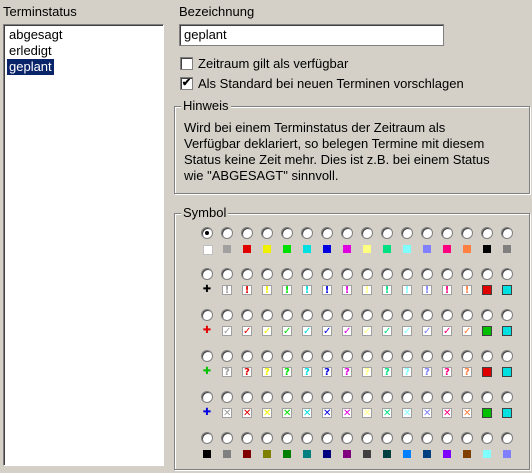 This screenshot has width=532, height=473. Describe the element at coordinates (36, 35) in the screenshot. I see `list-item-abgesagt: abgesagt` at that location.